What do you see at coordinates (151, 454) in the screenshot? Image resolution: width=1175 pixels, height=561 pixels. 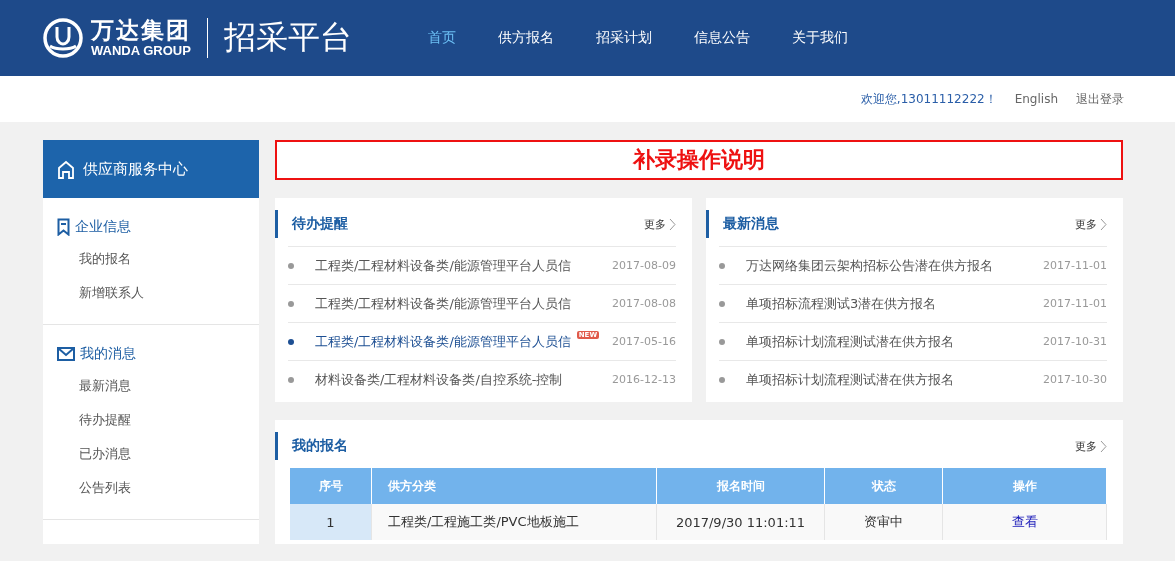 I see `sidebar-item: 已办消息` at bounding box center [151, 454].